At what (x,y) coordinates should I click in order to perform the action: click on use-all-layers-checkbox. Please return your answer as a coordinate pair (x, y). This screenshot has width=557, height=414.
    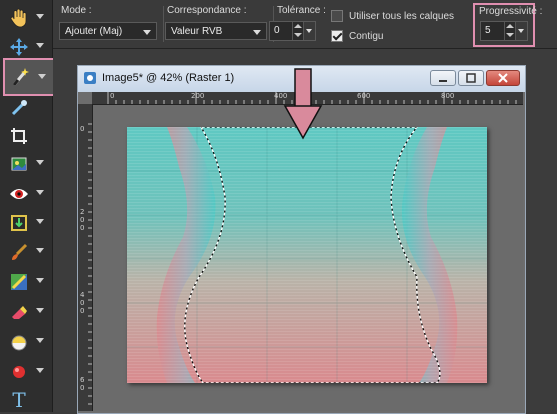
    Looking at the image, I should click on (337, 16).